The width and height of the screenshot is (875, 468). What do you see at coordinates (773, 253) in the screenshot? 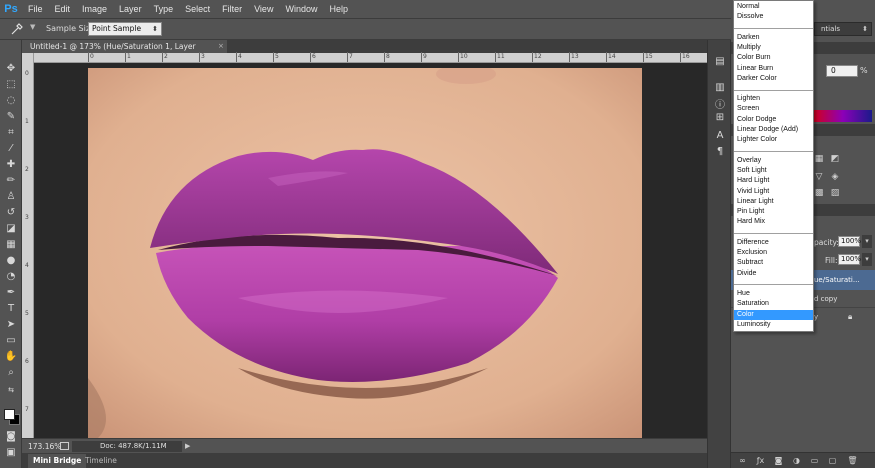
I see `blend-mode-option: Exclusion` at bounding box center [773, 253].